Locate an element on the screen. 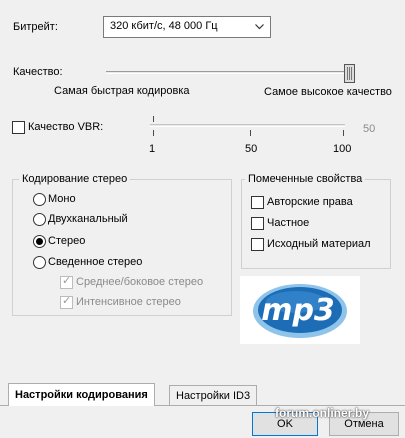 This screenshot has height=438, width=405. intensity-checkbox: ✓ is located at coordinates (66, 302).